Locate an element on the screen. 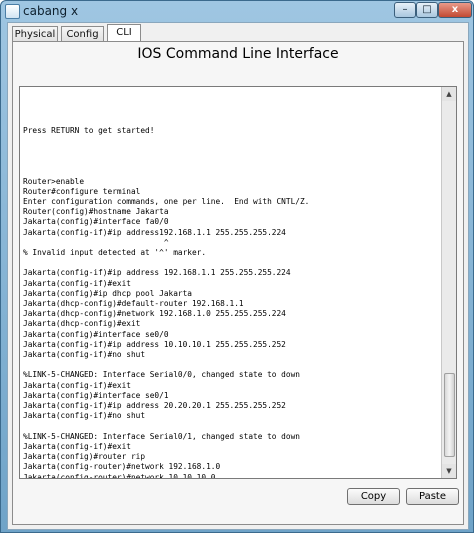 This screenshot has width=474, height=533. scrollbar-thumb is located at coordinates (449, 415).